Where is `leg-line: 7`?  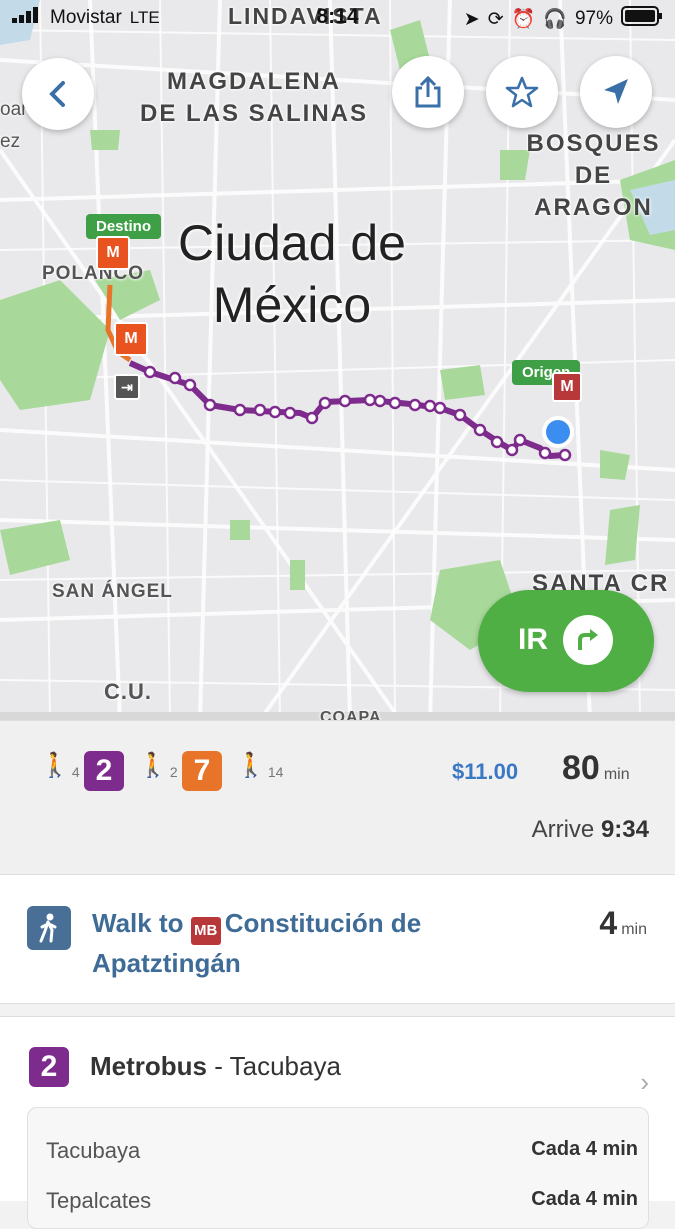
leg-line: 7 is located at coordinates (202, 771).